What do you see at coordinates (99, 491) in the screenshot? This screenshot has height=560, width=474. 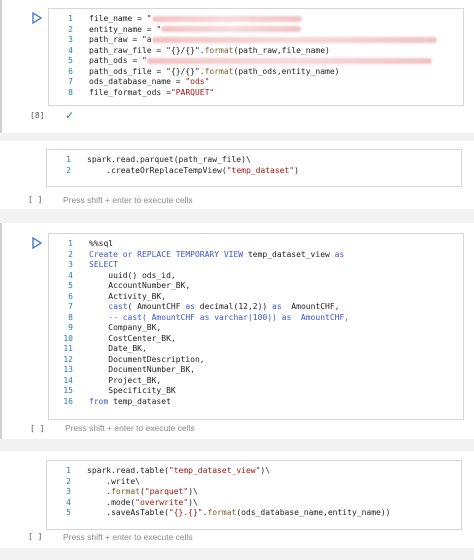 I see `code-token: .` at bounding box center [99, 491].